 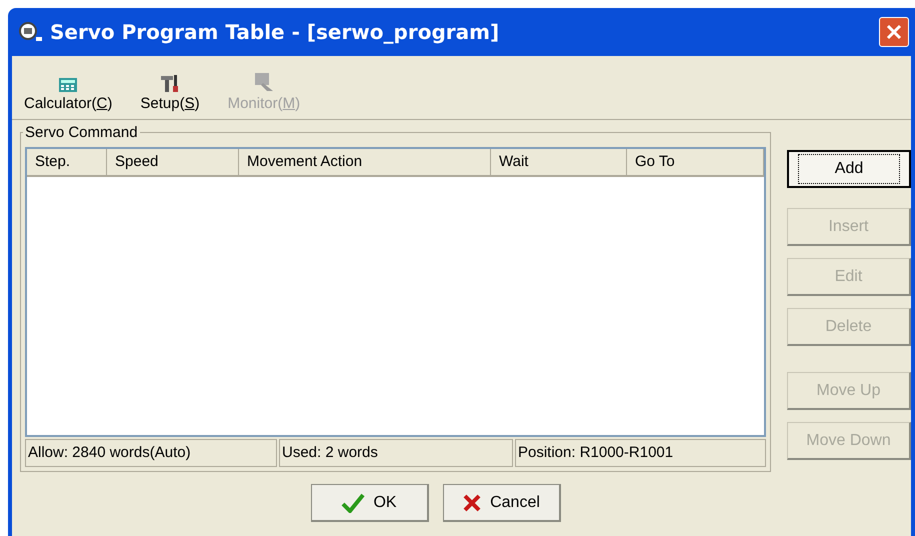 I want to click on window-title: Servo Program Table - [serwo_program], so click(x=275, y=32).